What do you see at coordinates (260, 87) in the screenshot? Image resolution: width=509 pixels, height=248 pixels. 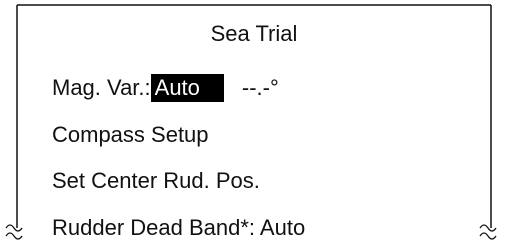 I see `mag-var-reading: --.-°` at bounding box center [260, 87].